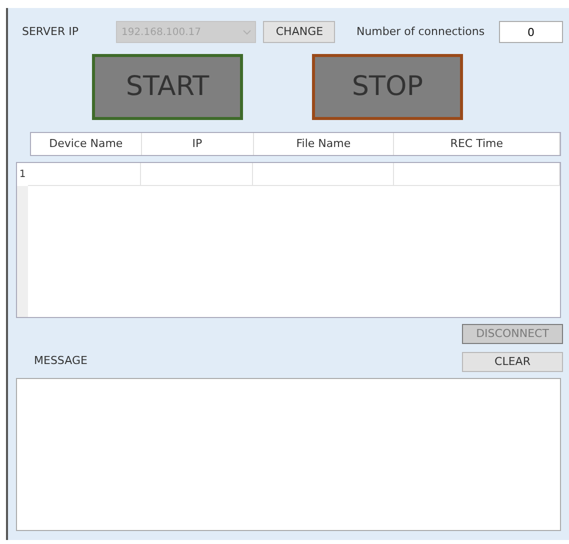 Image resolution: width=569 pixels, height=544 pixels. What do you see at coordinates (86, 144) in the screenshot?
I see `column-header: Device Name` at bounding box center [86, 144].